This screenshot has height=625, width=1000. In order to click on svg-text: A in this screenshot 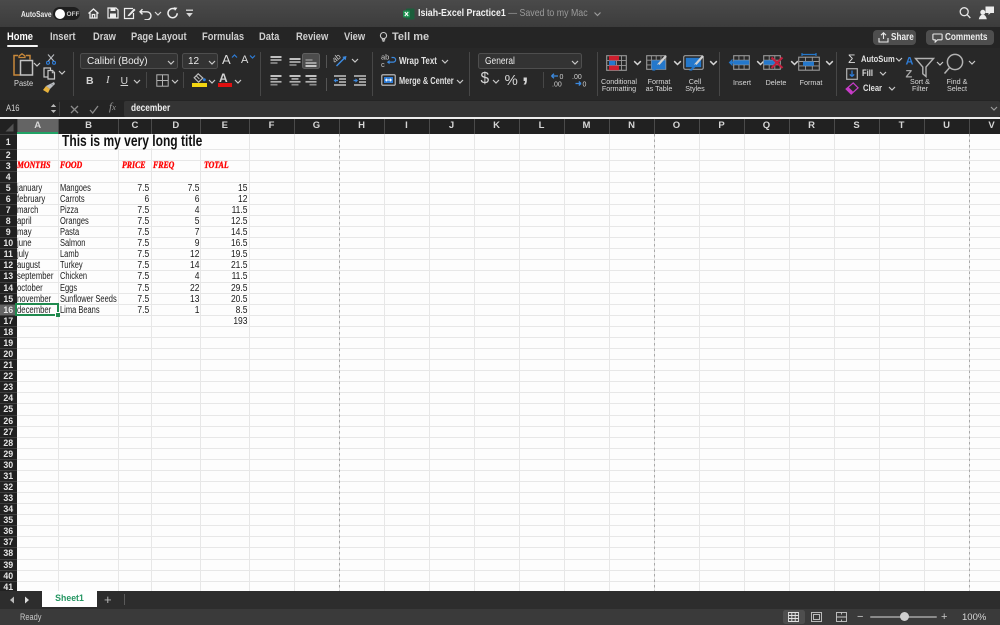, I will do `click(910, 61)`.